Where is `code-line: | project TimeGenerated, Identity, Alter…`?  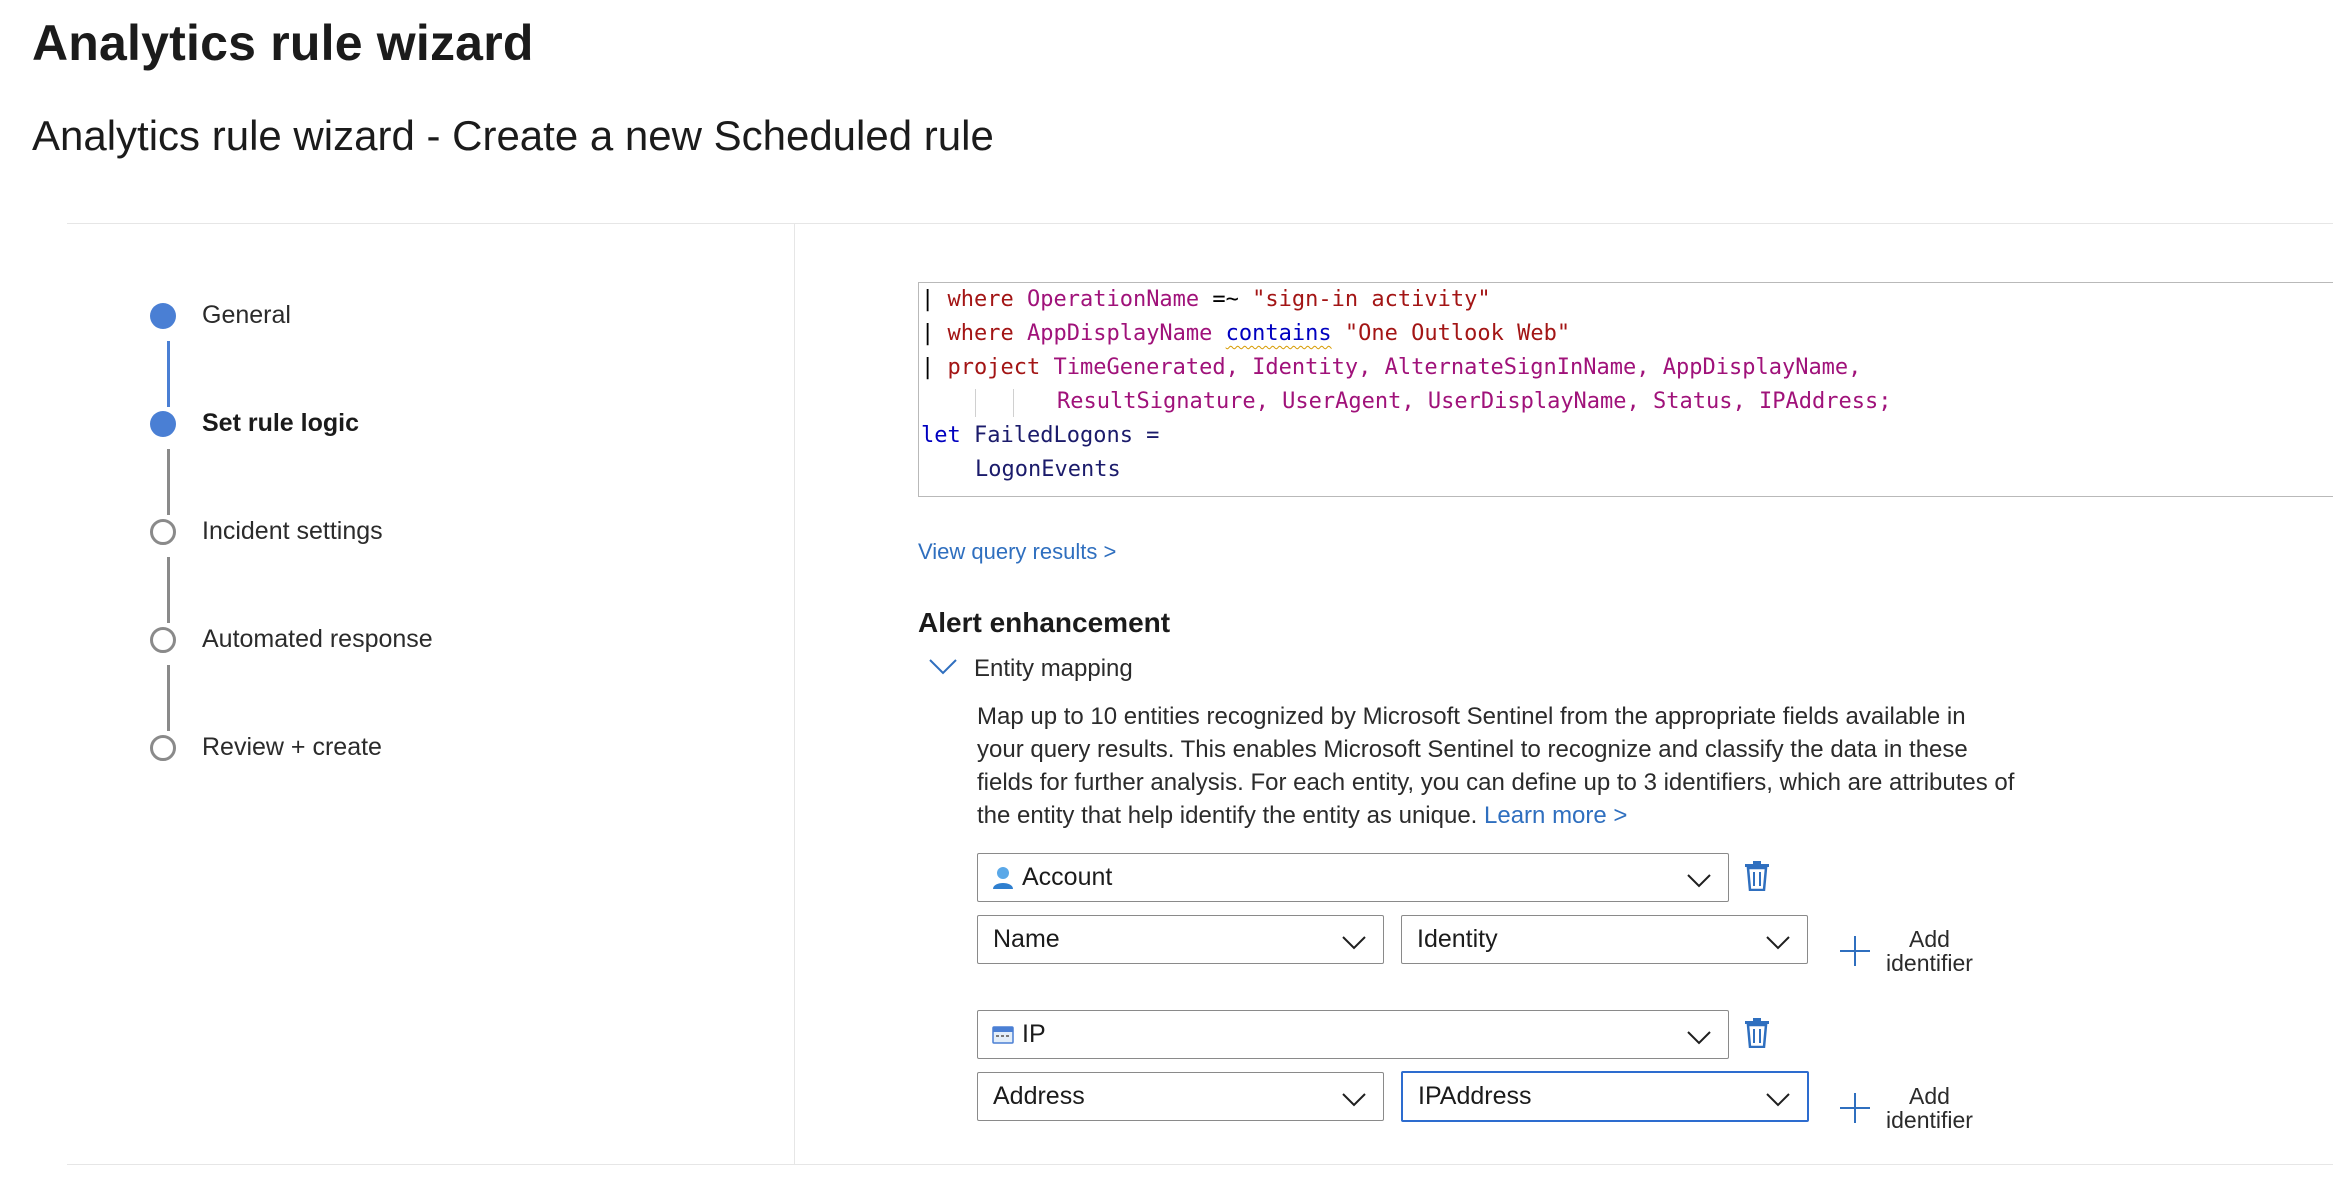
code-line: | project TimeGenerated, Identity, Alter… is located at coordinates (1391, 367).